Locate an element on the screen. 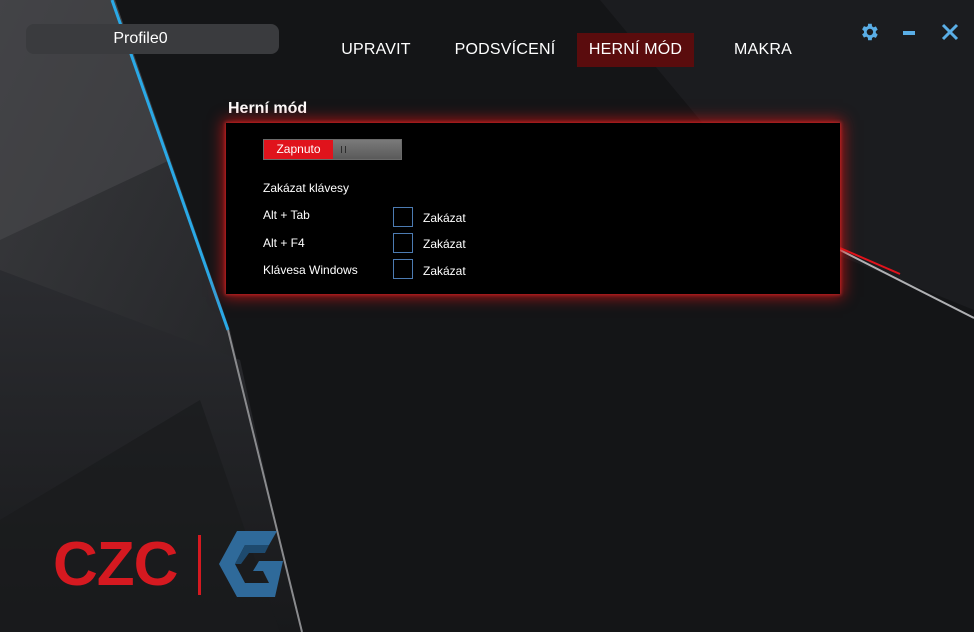 The height and width of the screenshot is (632, 974). tab-podsviceni: PODSVÍCENÍ is located at coordinates (505, 50).